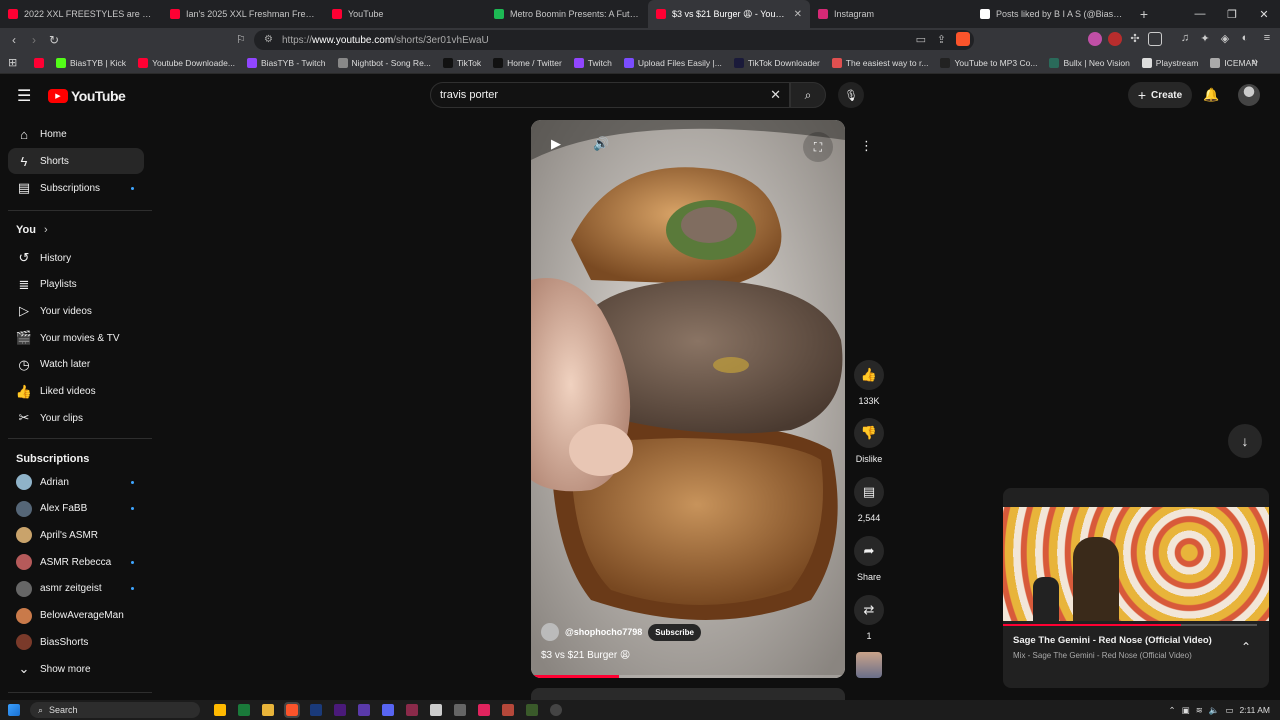 Image resolution: width=1280 pixels, height=720 pixels. I want to click on menu-icon: ≡, so click(1267, 39).